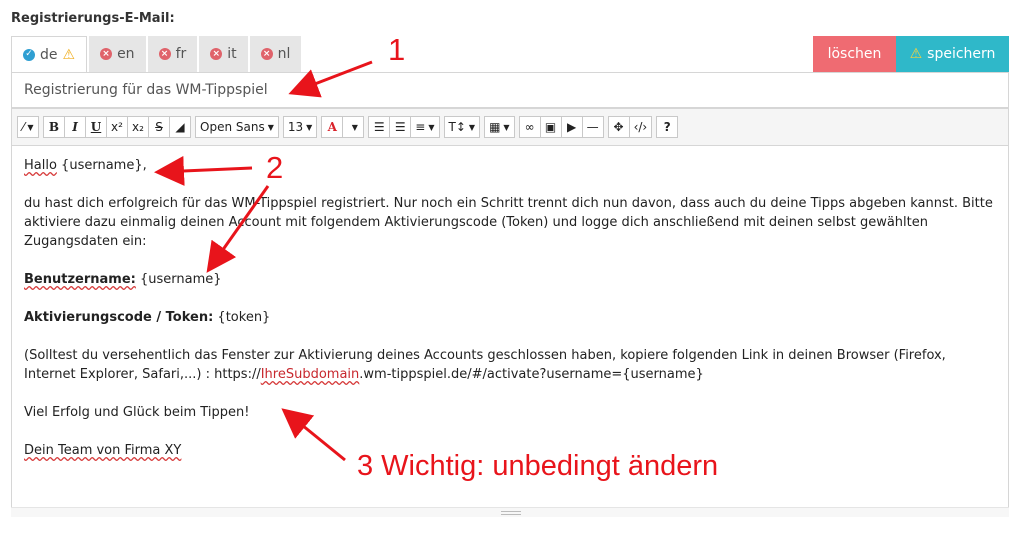 This screenshot has height=536, width=1024. I want to click on font-family-value: Open Sans, so click(232, 127).